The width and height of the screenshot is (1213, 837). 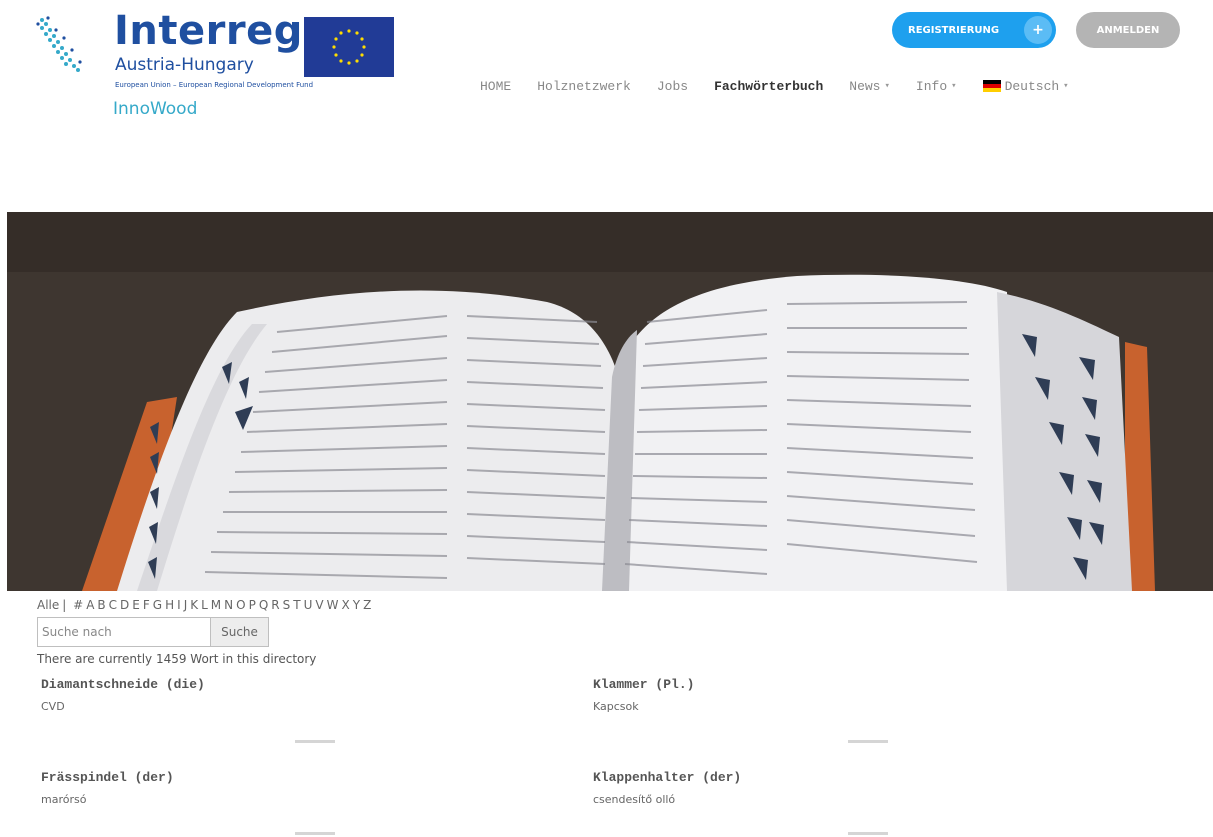 I want to click on language-label: Deutsch, so click(x=1032, y=86).